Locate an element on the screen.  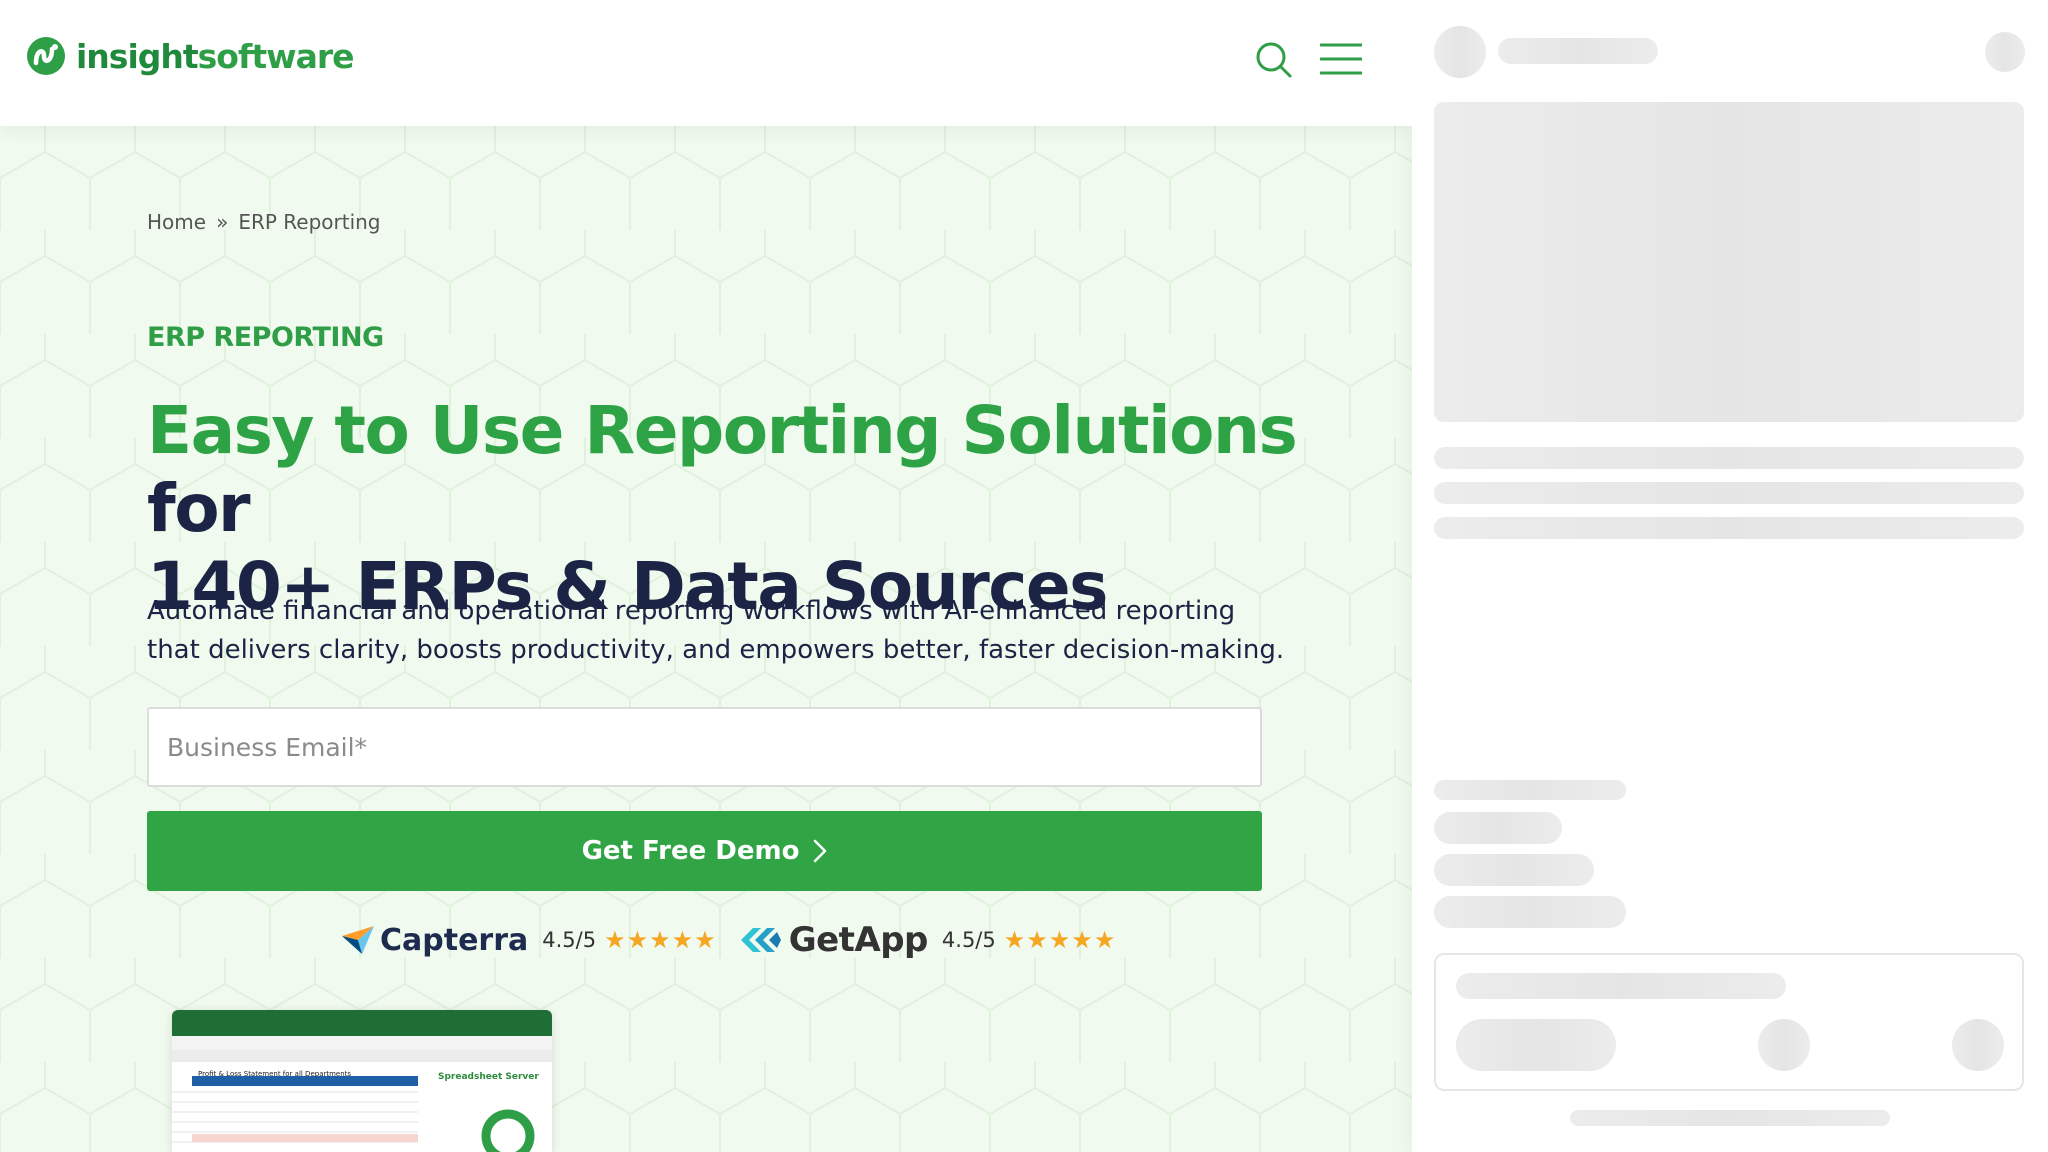
skeleton-avatar is located at coordinates (1460, 52).